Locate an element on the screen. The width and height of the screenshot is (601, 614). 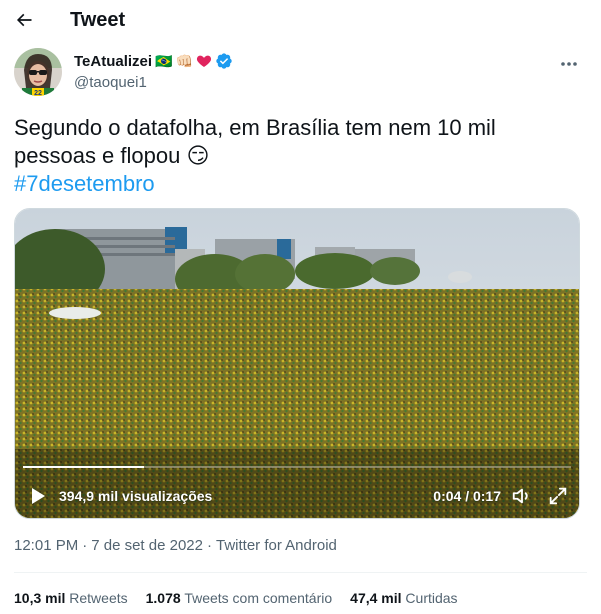
fullscreen-button is located at coordinates (558, 496).